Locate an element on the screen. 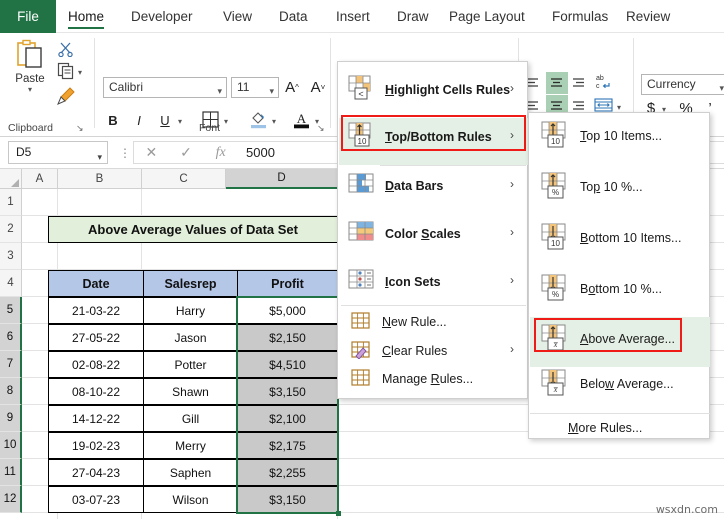  top-bottom-rules-item: 10 is located at coordinates (362, 137).